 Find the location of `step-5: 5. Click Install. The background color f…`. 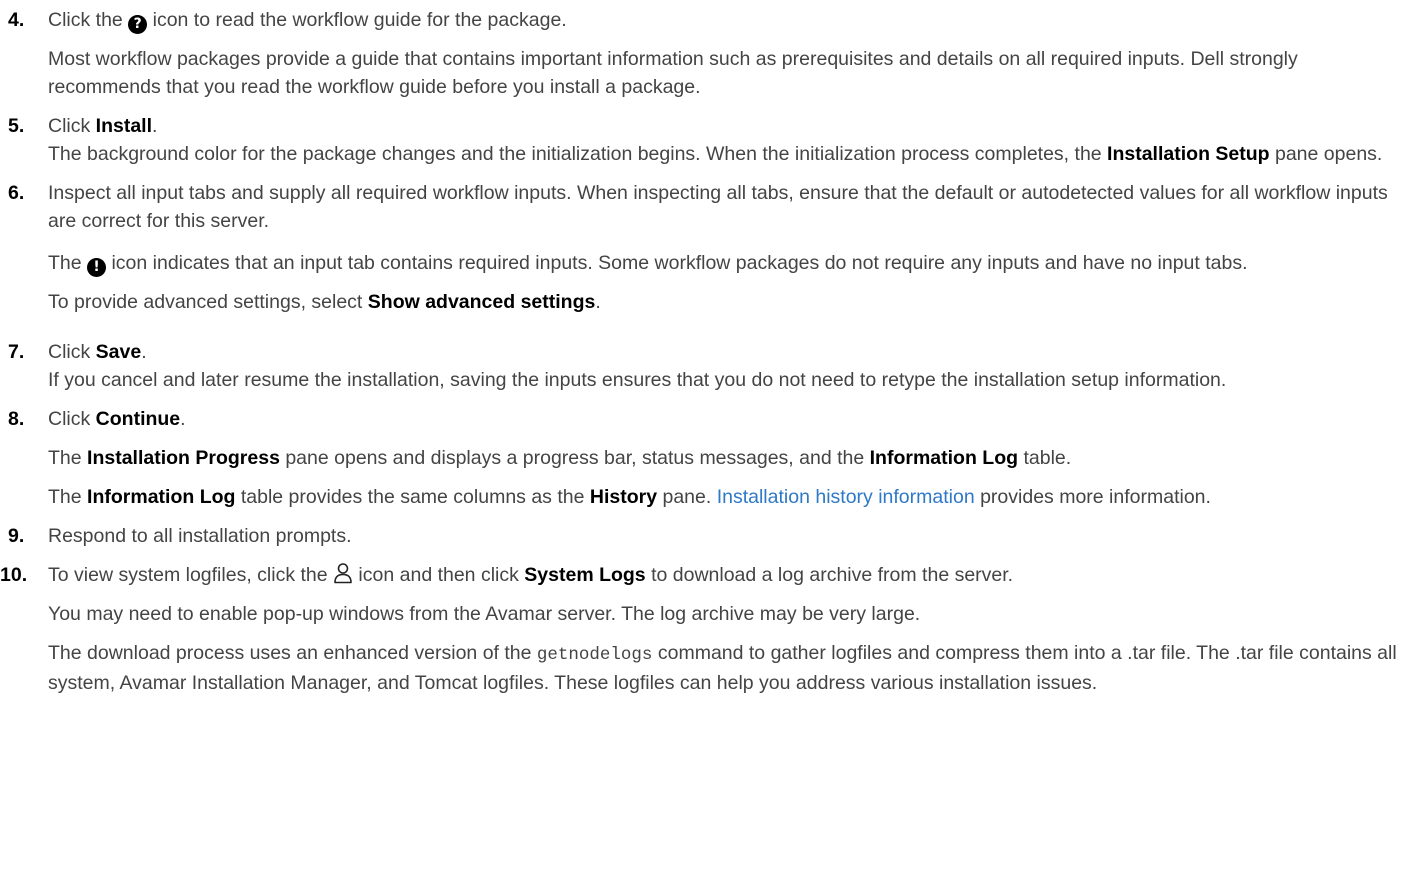

step-5: 5. Click Install. The background color f… is located at coordinates (706, 140).